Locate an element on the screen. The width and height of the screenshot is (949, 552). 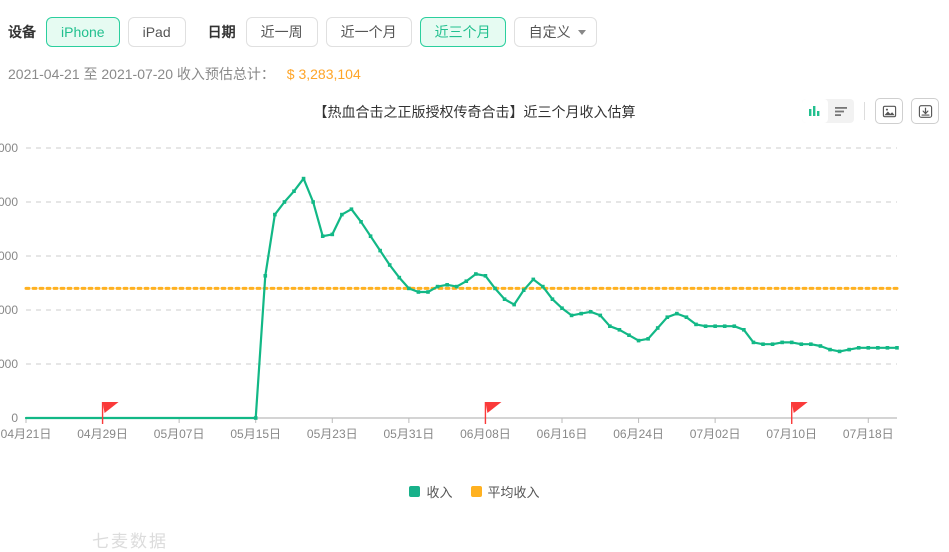
version-update-flag-marker is located at coordinates (493, 413).